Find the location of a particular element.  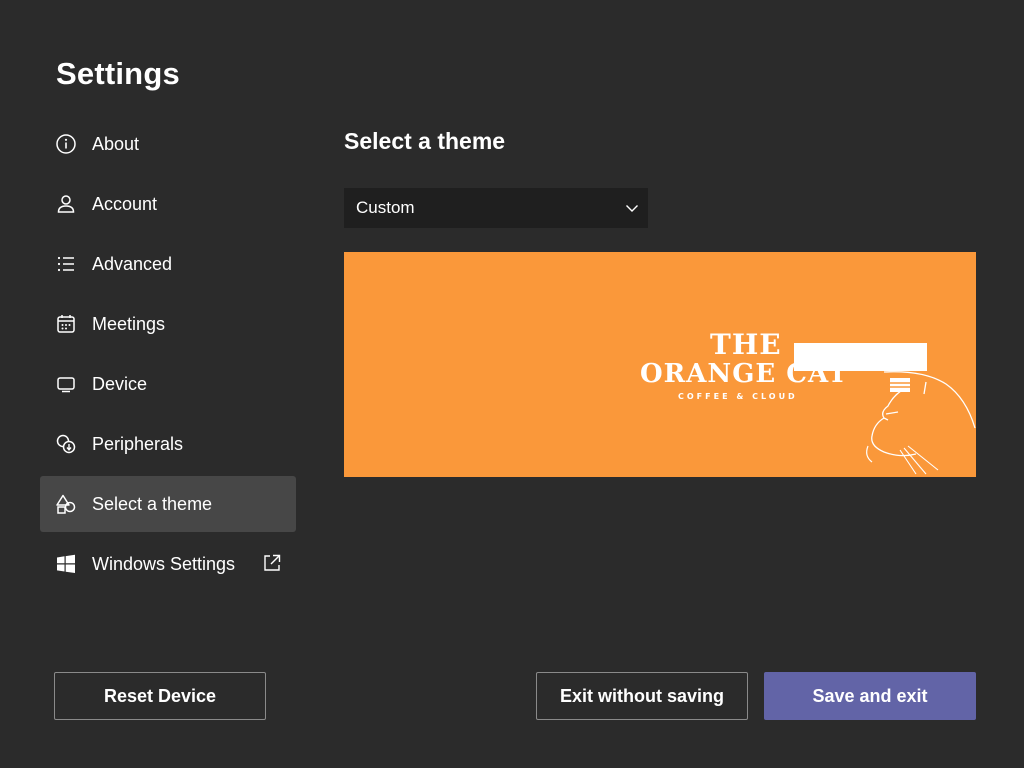

theme-dropdown-value: Custom is located at coordinates (385, 207).